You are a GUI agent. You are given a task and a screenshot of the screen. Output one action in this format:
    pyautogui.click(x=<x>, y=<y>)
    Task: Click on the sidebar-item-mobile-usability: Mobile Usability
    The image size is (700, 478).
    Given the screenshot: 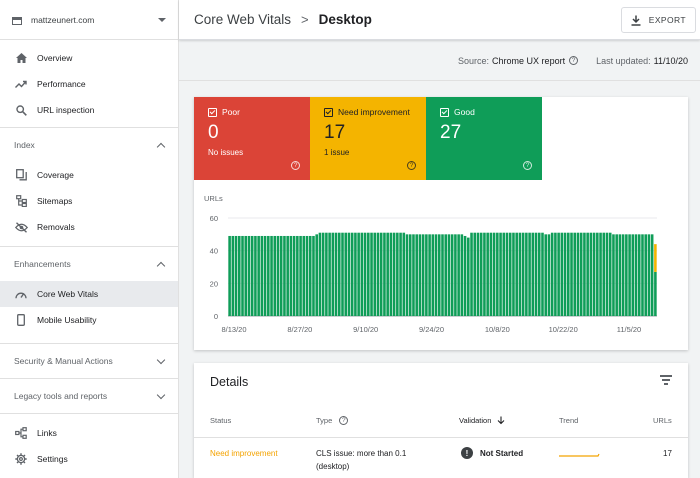 What is the action you would take?
    pyautogui.click(x=89, y=320)
    